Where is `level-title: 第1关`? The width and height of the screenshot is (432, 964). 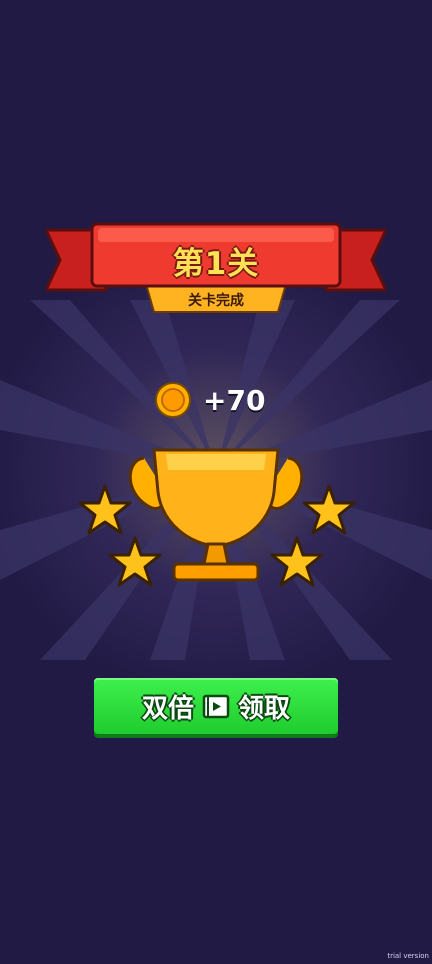
level-title: 第1关 is located at coordinates (216, 264).